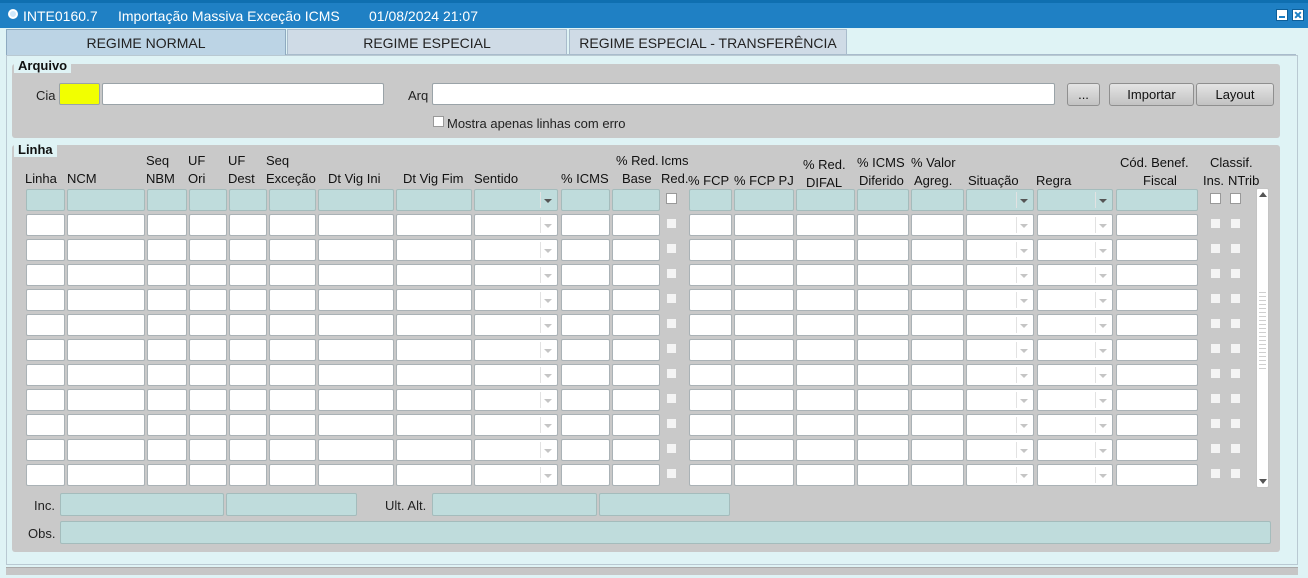 This screenshot has height=578, width=1308. Describe the element at coordinates (671, 473) in the screenshot. I see `row-12-icms-red-checkbox` at that location.